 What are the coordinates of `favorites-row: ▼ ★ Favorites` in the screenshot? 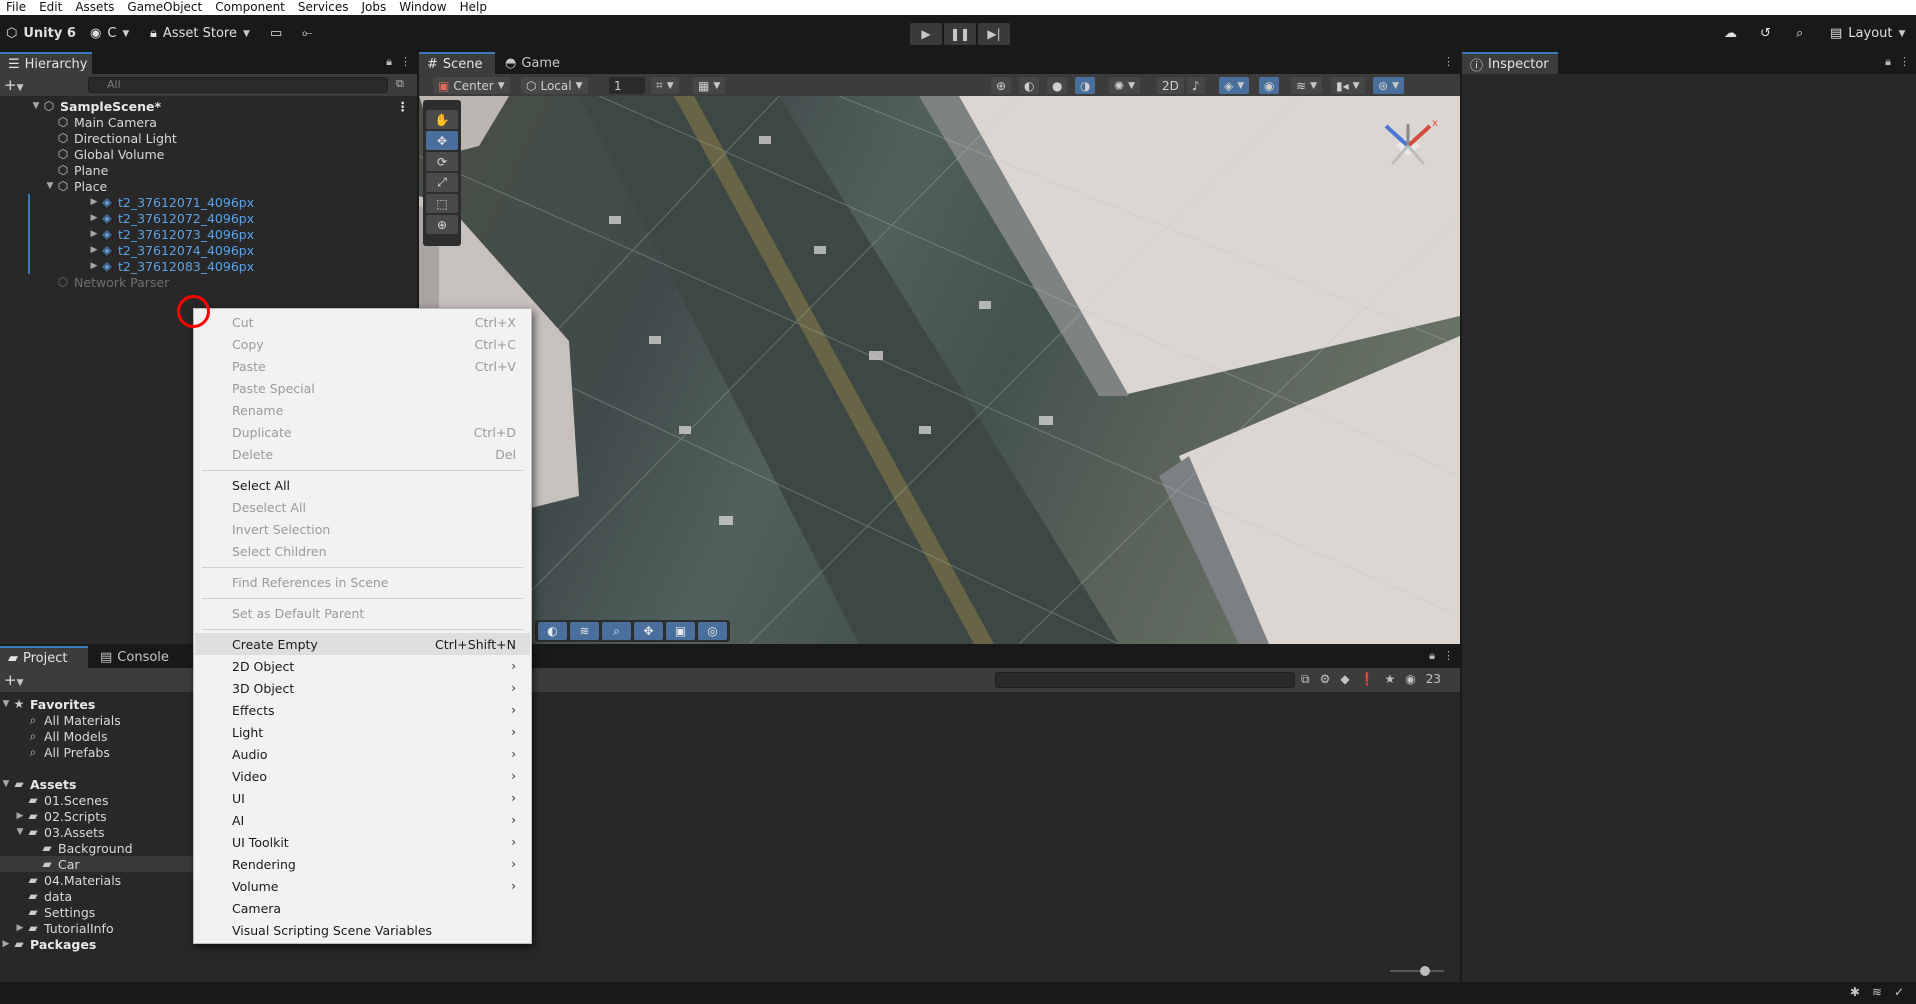 It's located at (102, 704).